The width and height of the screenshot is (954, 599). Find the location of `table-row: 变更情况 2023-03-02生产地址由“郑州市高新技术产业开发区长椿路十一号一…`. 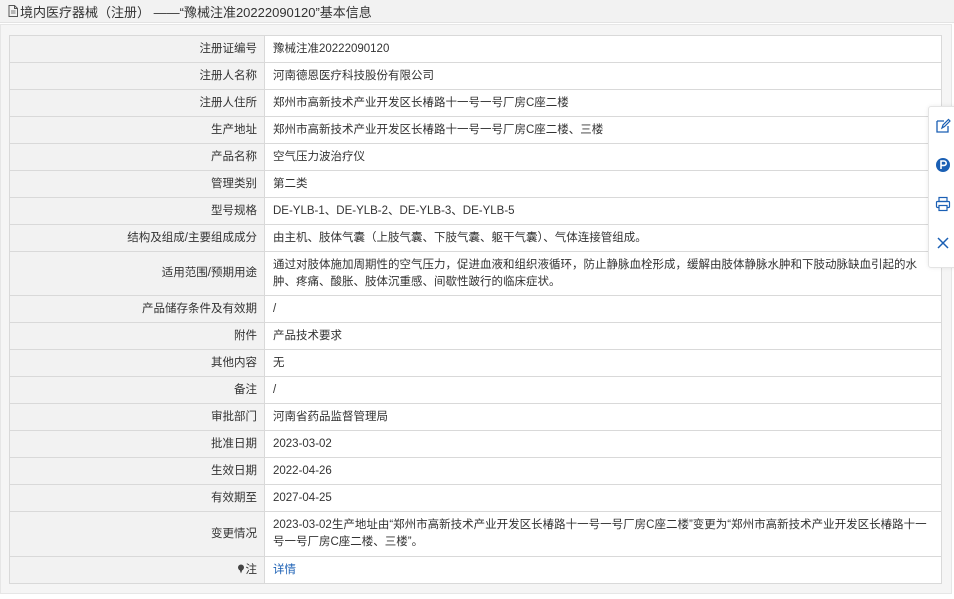

table-row: 变更情况 2023-03-02生产地址由“郑州市高新技术产业开发区长椿路十一号一… is located at coordinates (475, 534).